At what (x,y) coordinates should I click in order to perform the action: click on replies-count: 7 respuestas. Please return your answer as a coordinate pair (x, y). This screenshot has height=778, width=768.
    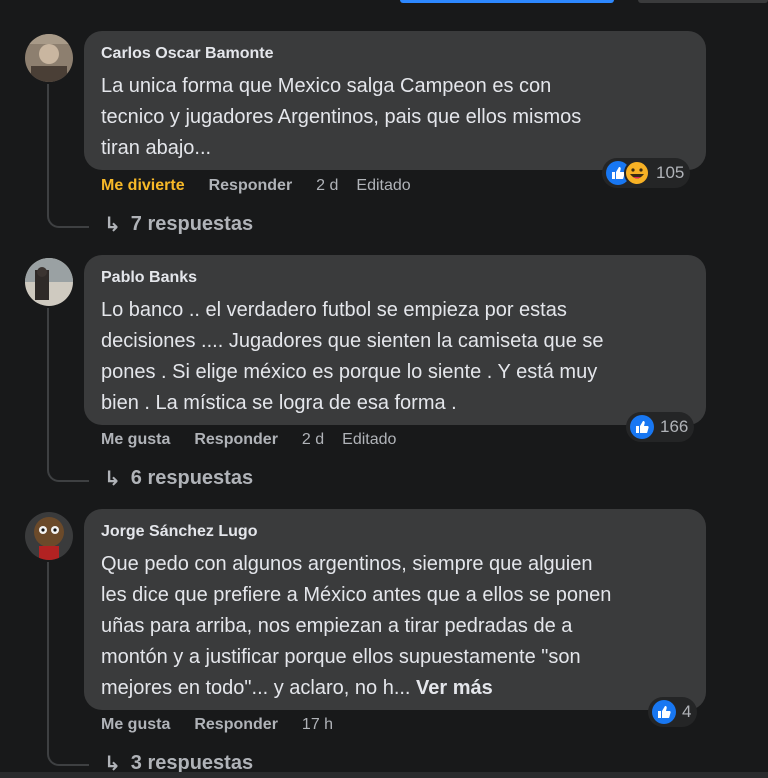
    Looking at the image, I should click on (192, 224).